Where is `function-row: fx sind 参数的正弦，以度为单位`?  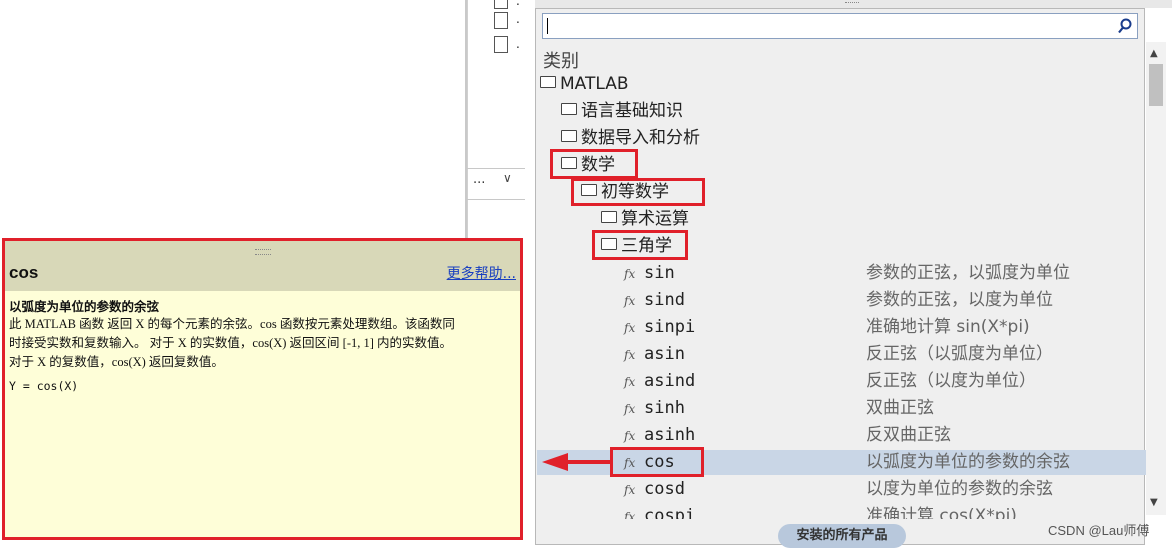
function-row: fx sind 参数的正弦，以度为单位 is located at coordinates (879, 300).